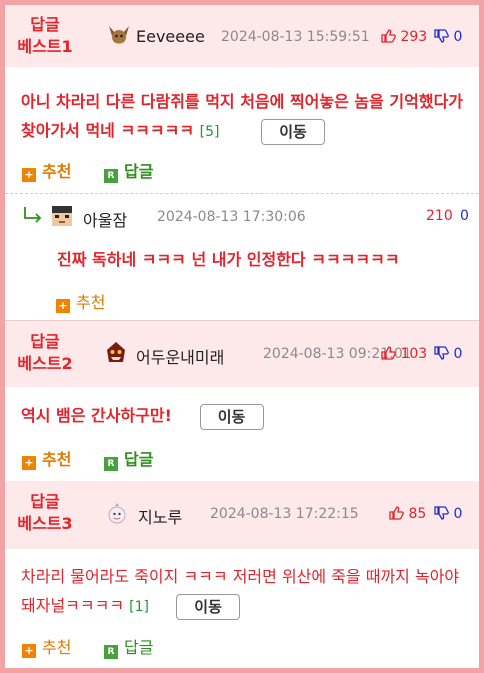  Describe the element at coordinates (62, 216) in the screenshot. I see `pixel-avatar` at that location.